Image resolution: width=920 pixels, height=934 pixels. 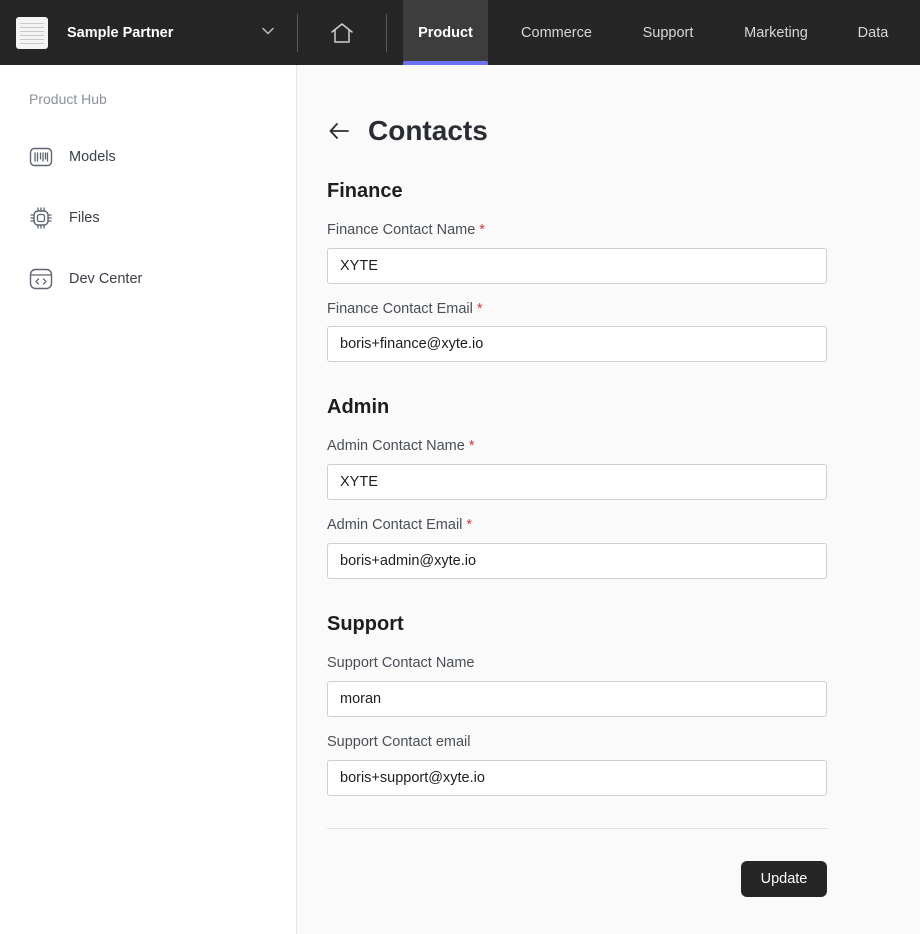 I want to click on section-title-finance: Finance, so click(x=365, y=191).